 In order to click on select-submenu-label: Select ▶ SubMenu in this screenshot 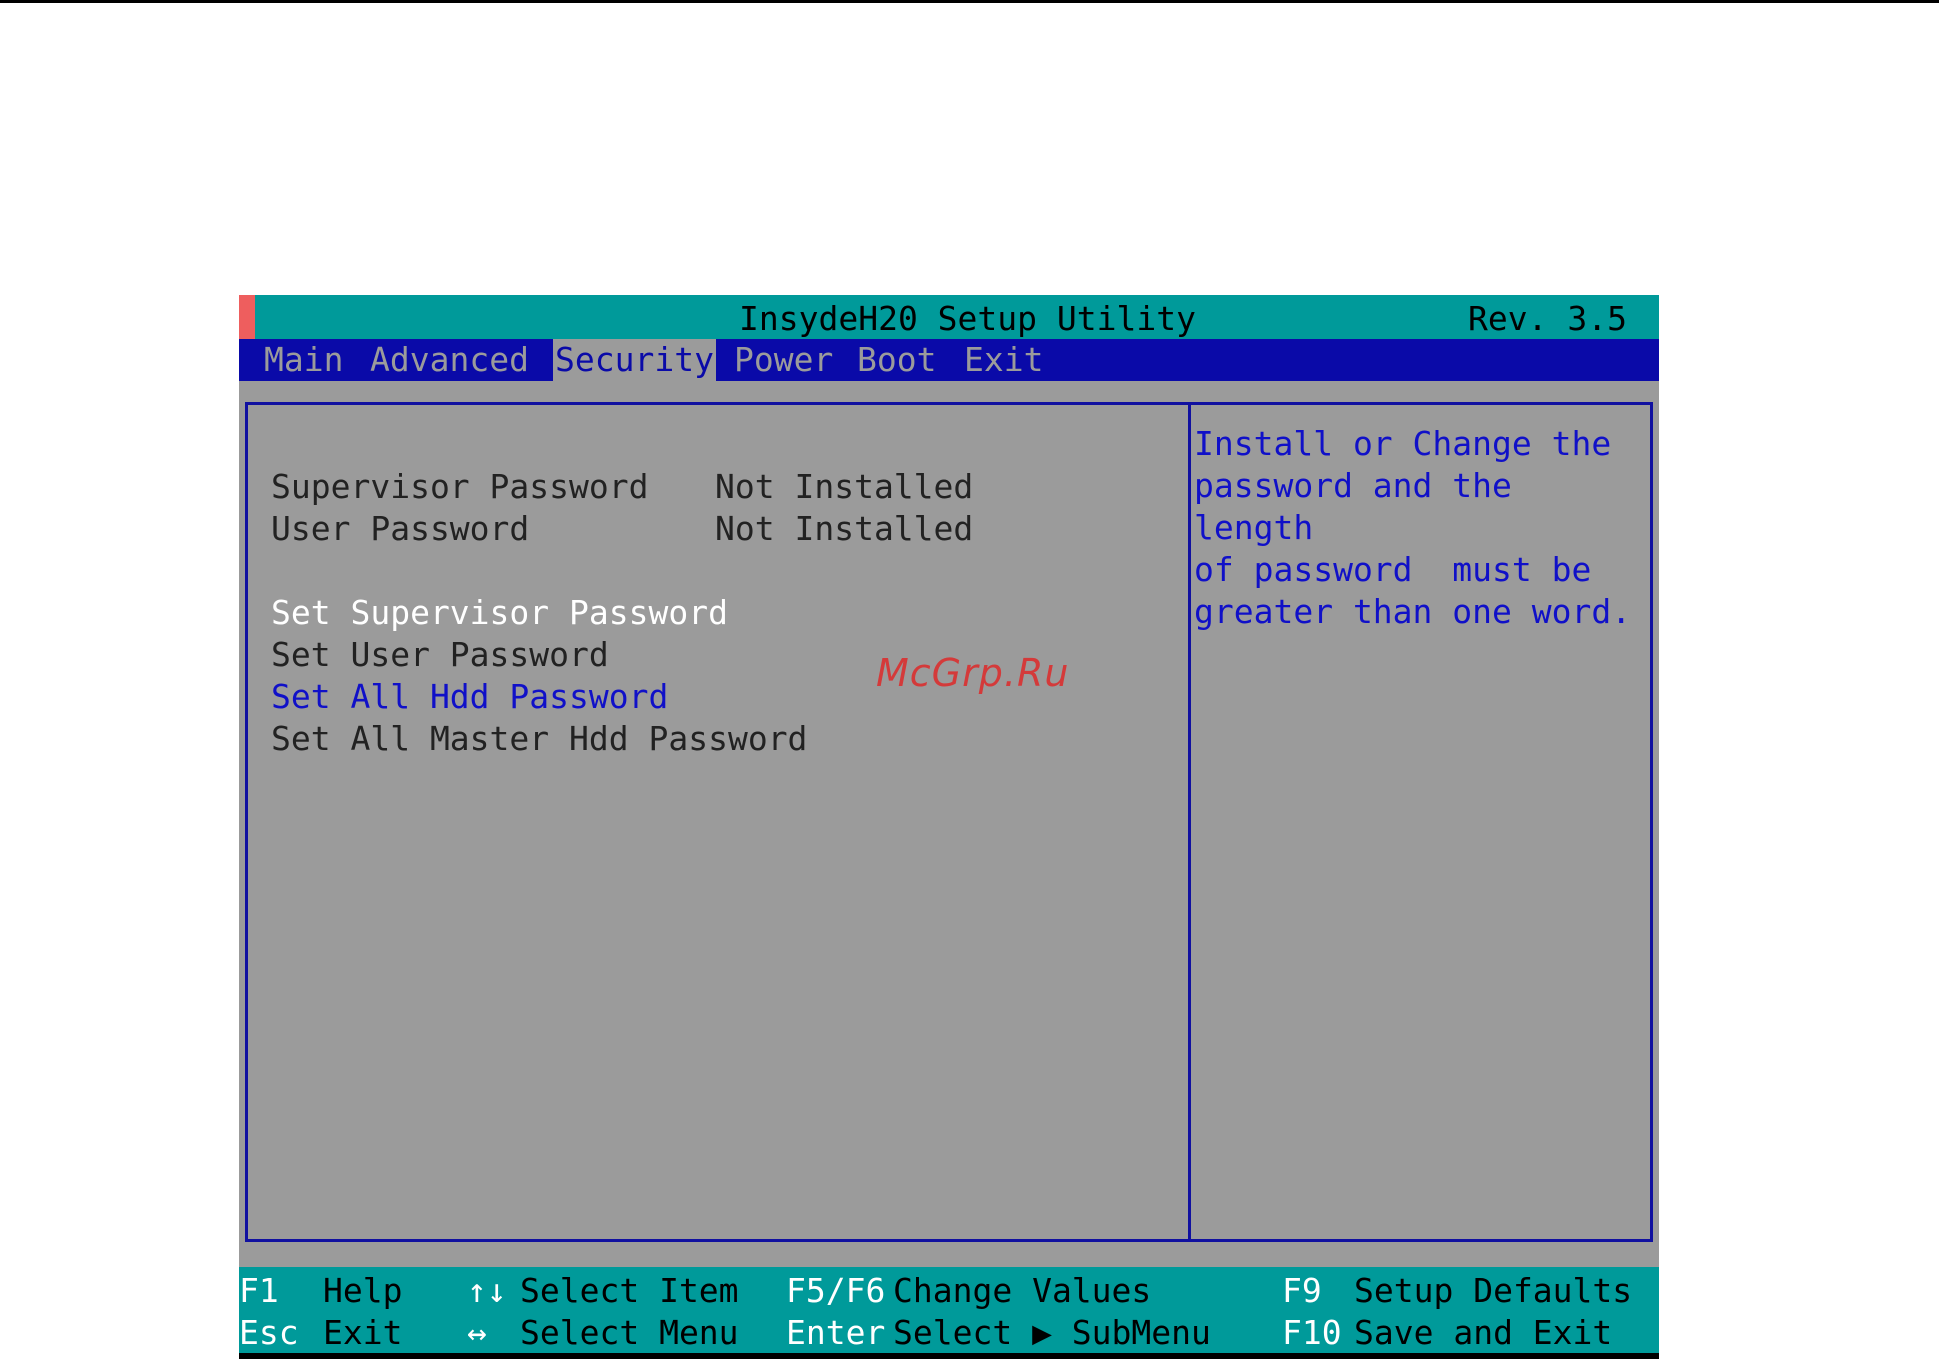, I will do `click(1052, 1332)`.